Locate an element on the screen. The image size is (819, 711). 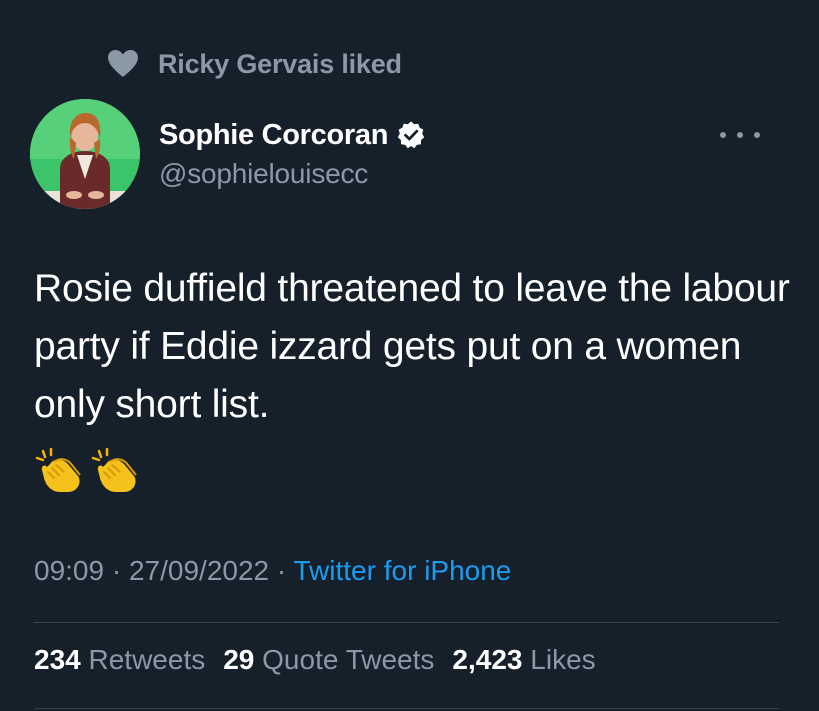
quote-tweets-count: 29 is located at coordinates (239, 659).